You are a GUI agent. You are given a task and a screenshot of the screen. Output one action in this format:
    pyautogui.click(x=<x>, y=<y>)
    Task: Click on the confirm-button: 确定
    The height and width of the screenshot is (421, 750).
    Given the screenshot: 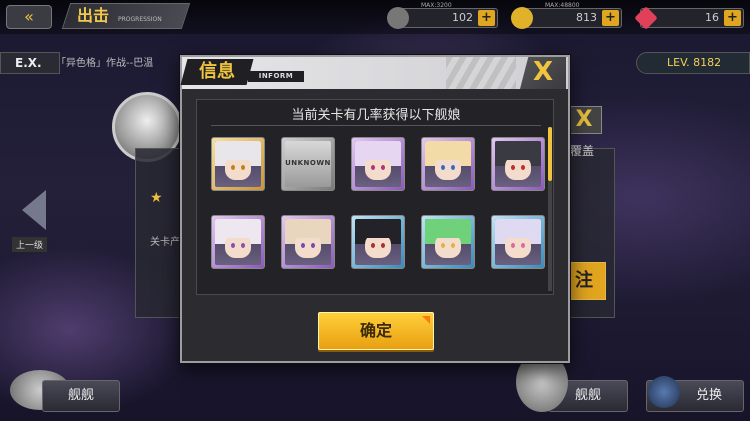 What is the action you would take?
    pyautogui.click(x=376, y=331)
    